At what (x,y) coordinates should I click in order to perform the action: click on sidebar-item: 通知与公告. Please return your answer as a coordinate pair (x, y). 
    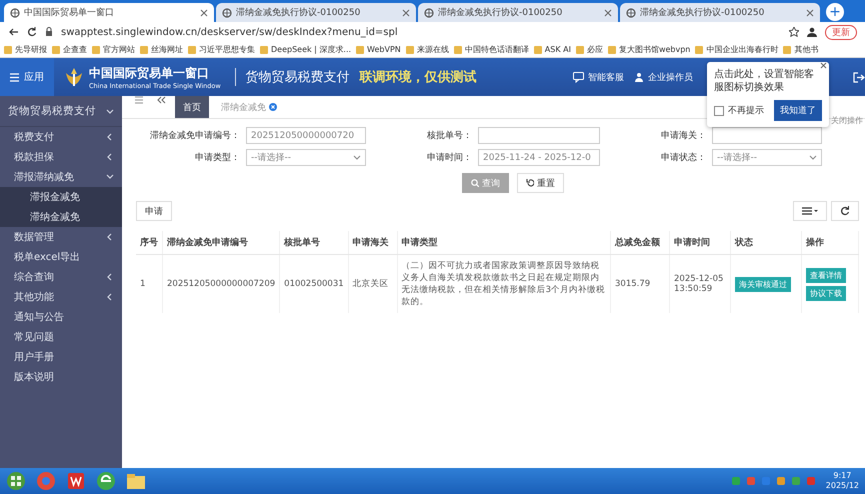
    Looking at the image, I should click on (61, 317).